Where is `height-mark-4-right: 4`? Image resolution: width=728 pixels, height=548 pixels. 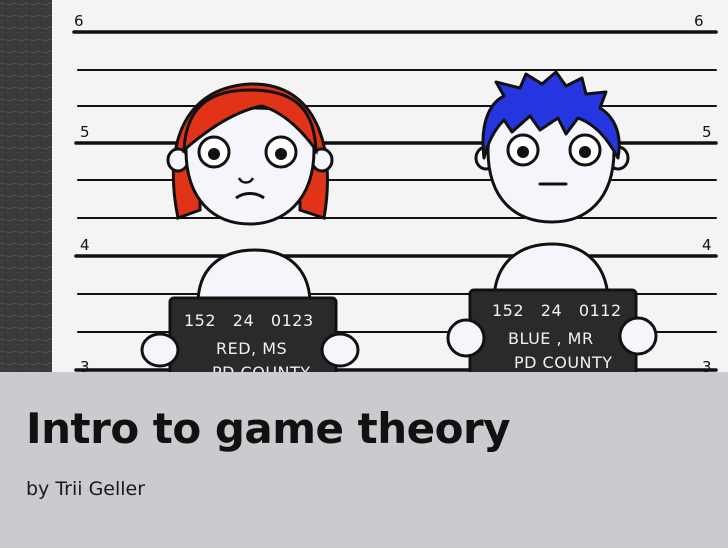 height-mark-4-right: 4 is located at coordinates (707, 245).